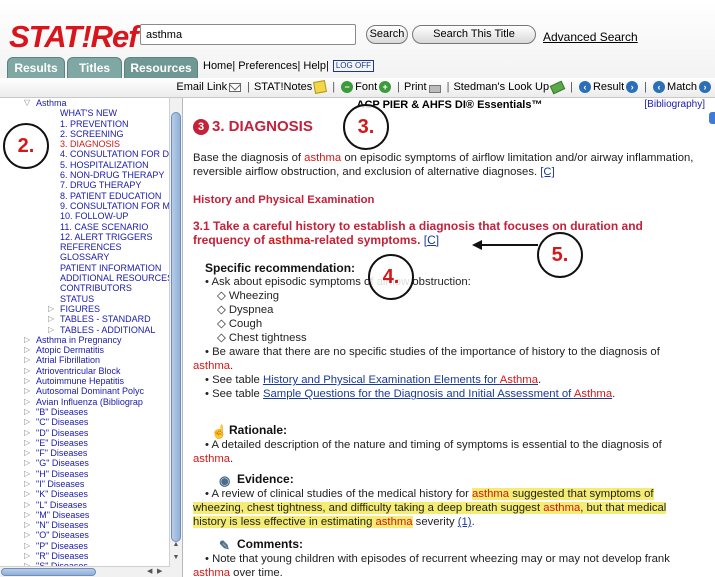 The image size is (715, 577). Describe the element at coordinates (659, 87) in the screenshot. I see `previous-match-icon: ‹` at that location.